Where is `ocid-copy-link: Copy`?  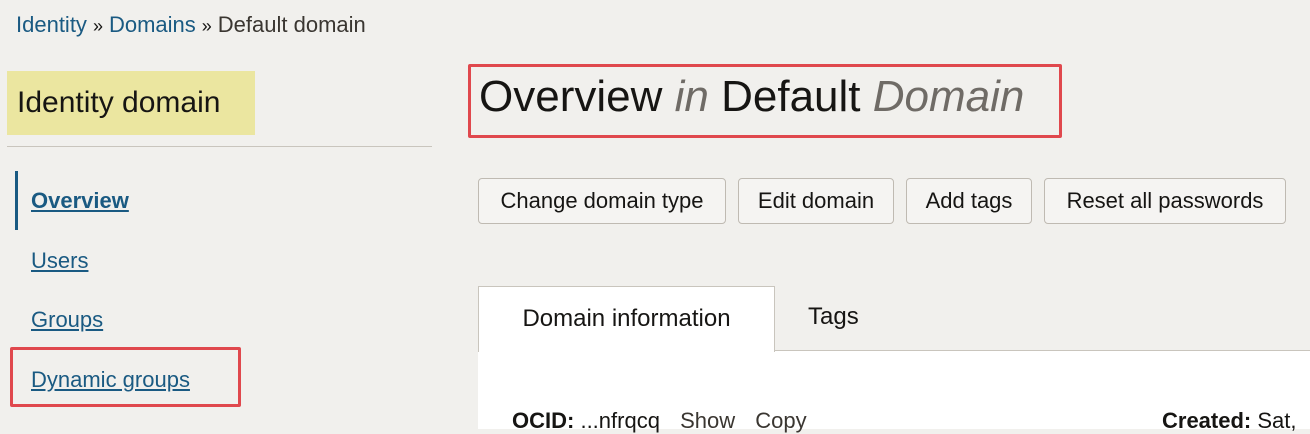 ocid-copy-link: Copy is located at coordinates (780, 420).